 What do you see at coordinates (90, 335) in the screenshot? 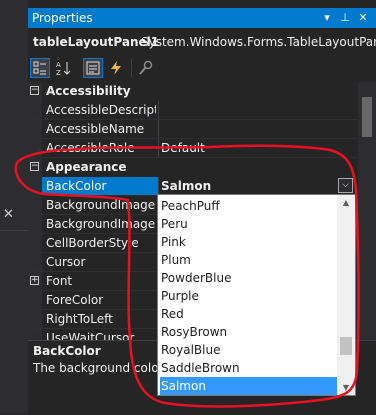
I see `property-name: UseWaitCursor` at bounding box center [90, 335].